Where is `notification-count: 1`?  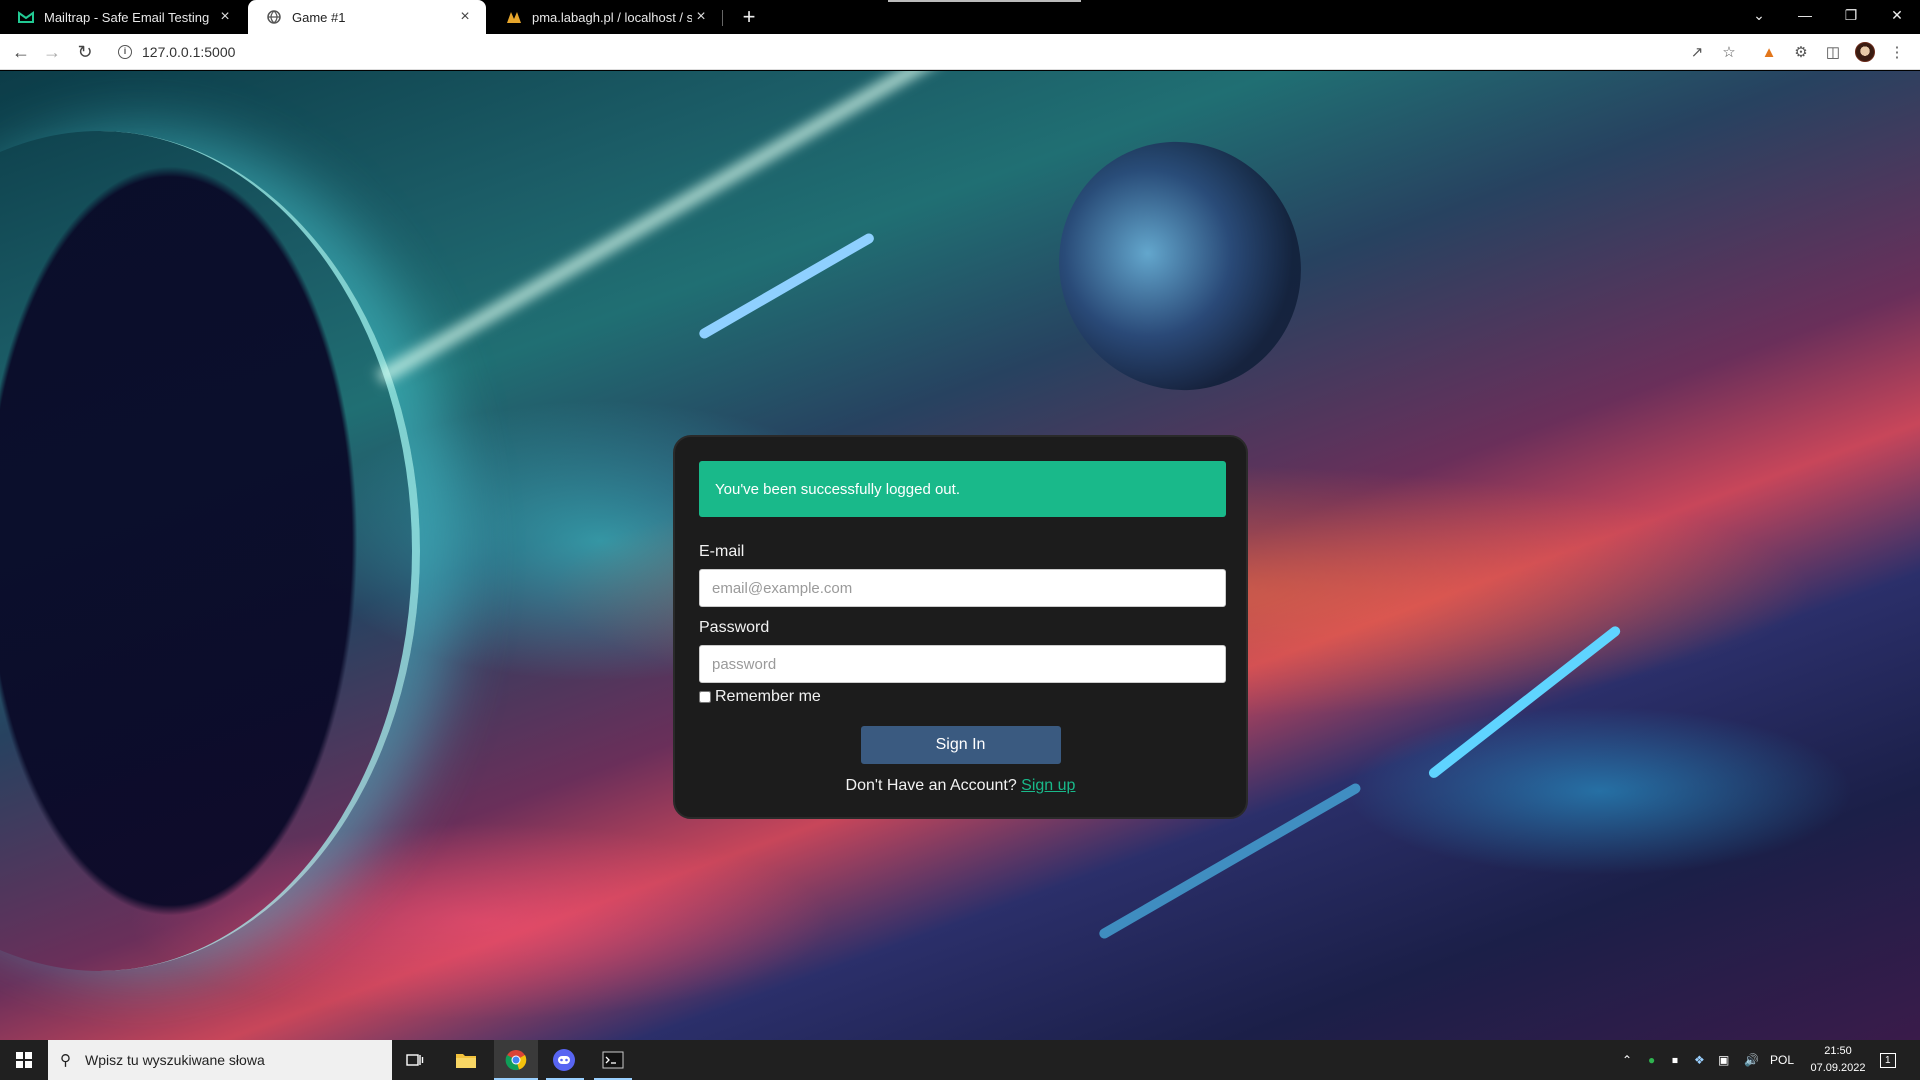
notification-count: 1 is located at coordinates (1888, 1060).